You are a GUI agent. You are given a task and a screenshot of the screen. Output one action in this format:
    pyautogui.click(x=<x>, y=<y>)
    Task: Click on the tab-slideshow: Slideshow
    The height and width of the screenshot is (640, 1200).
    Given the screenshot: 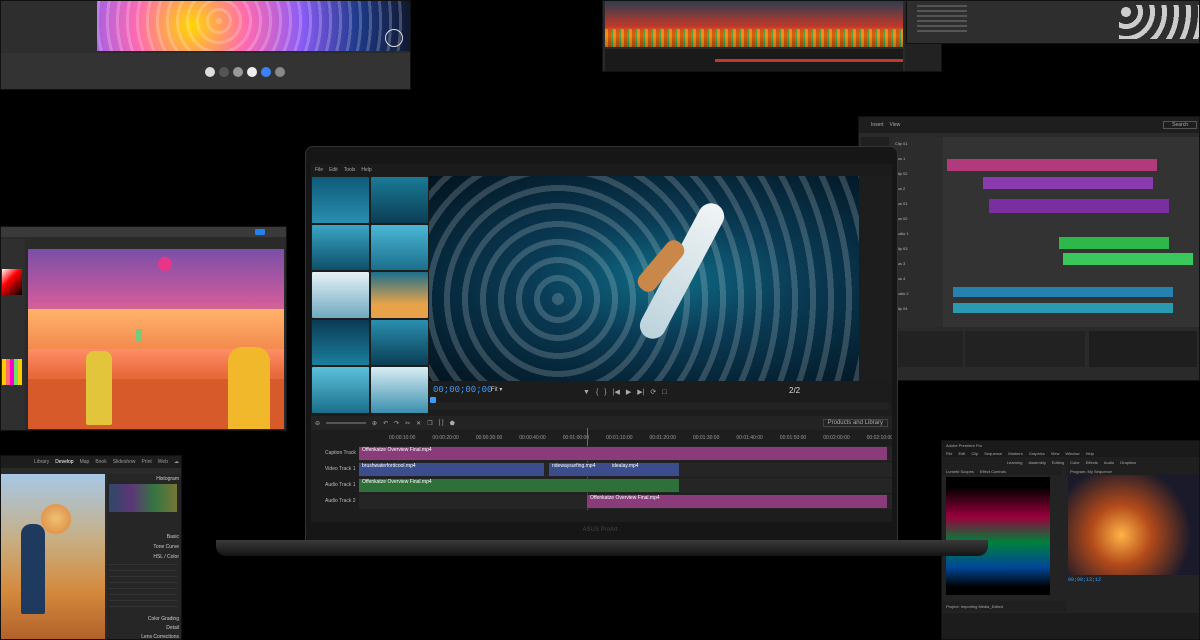 What is the action you would take?
    pyautogui.click(x=124, y=462)
    